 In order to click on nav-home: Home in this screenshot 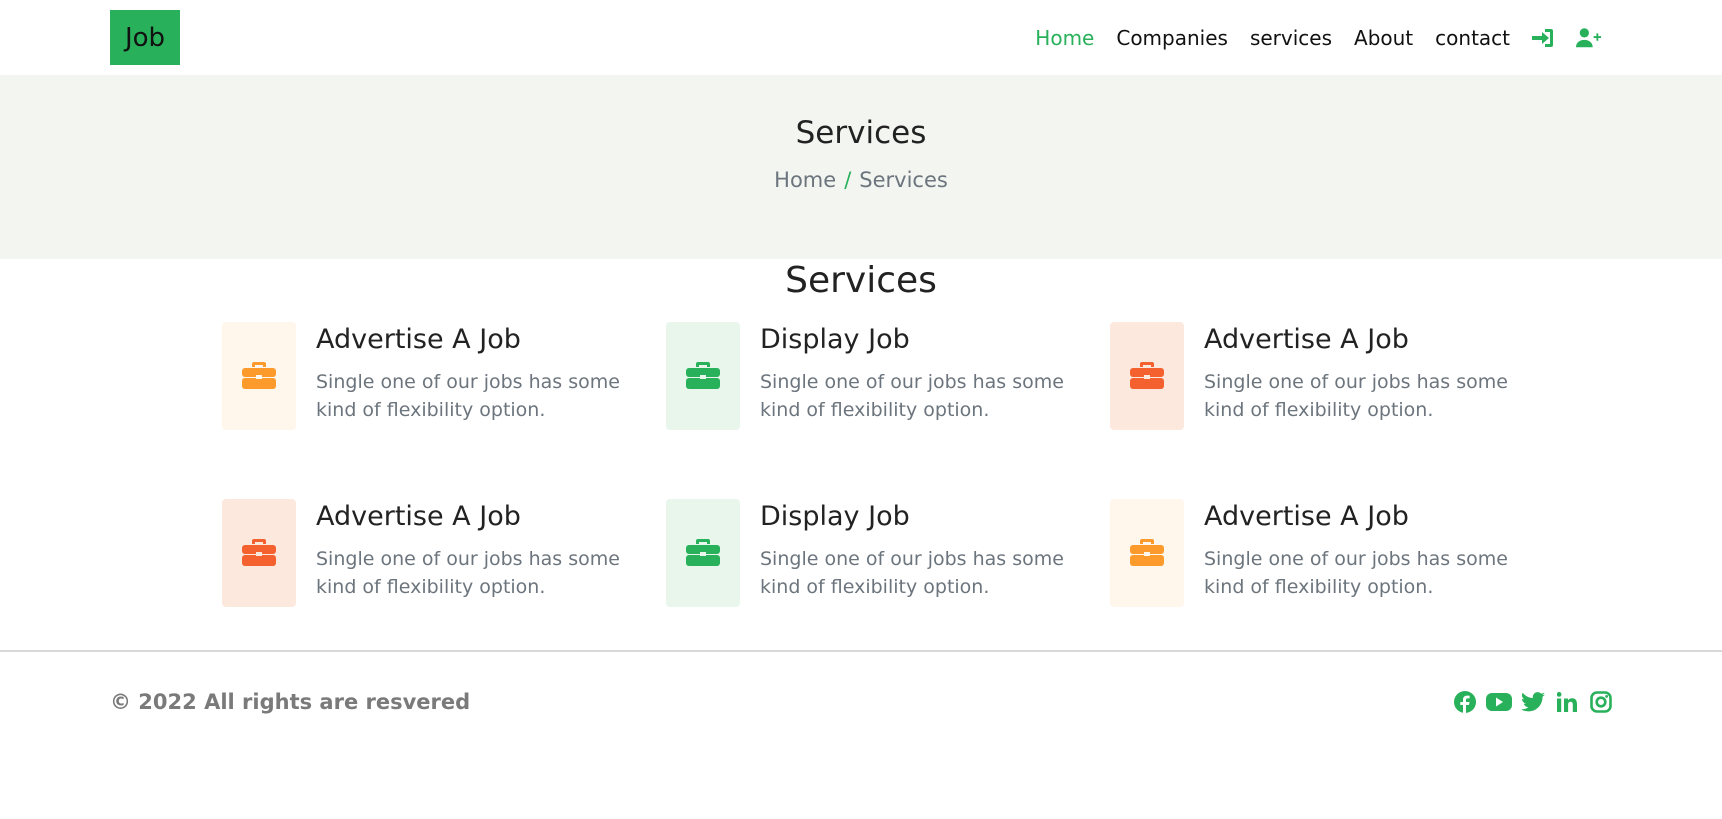, I will do `click(1064, 38)`.